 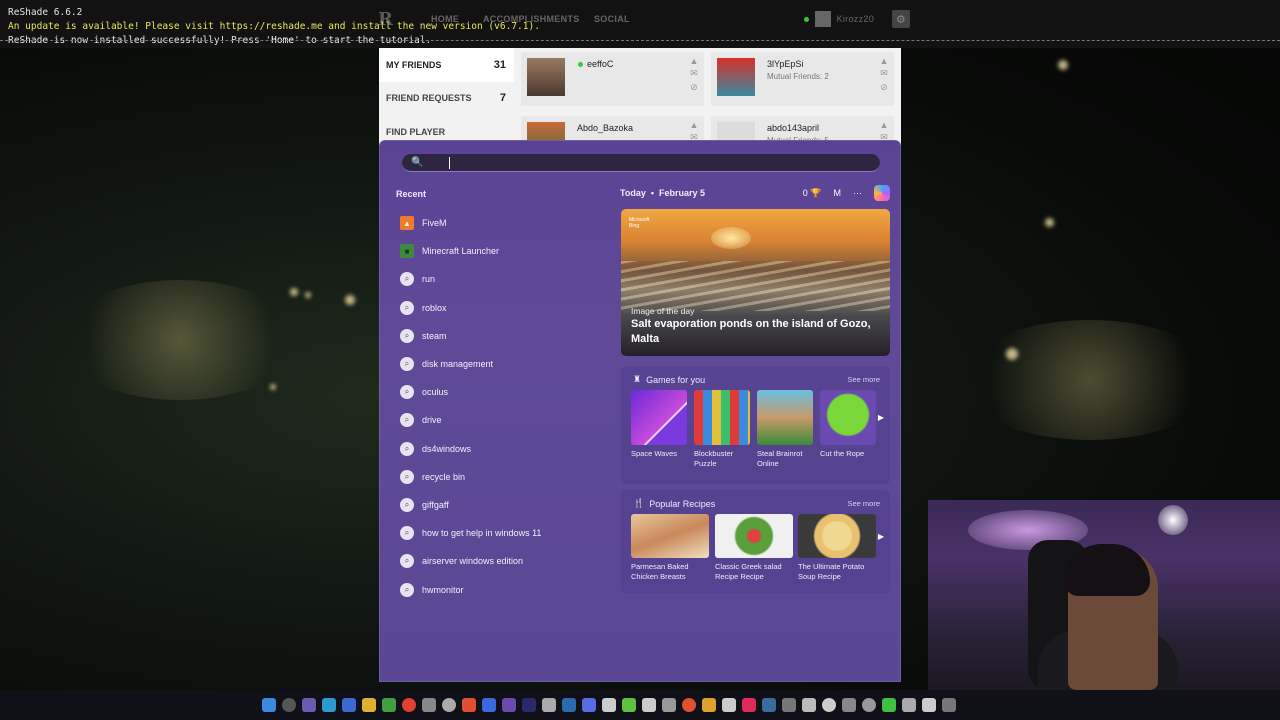 I want to click on recent-item: ⌕ drive, so click(x=505, y=420).